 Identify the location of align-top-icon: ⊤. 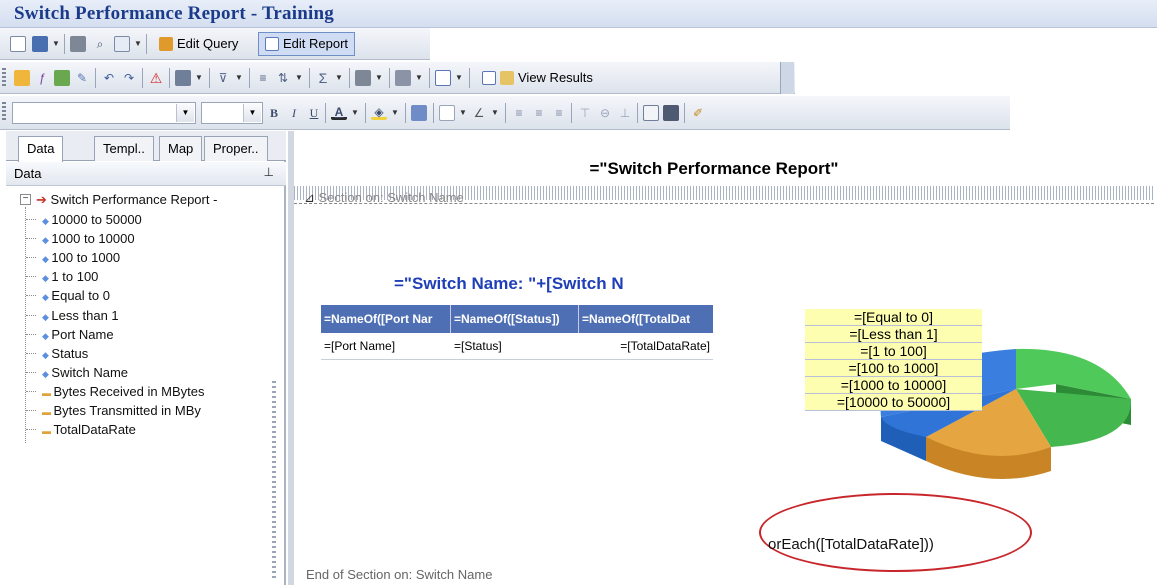
(585, 113).